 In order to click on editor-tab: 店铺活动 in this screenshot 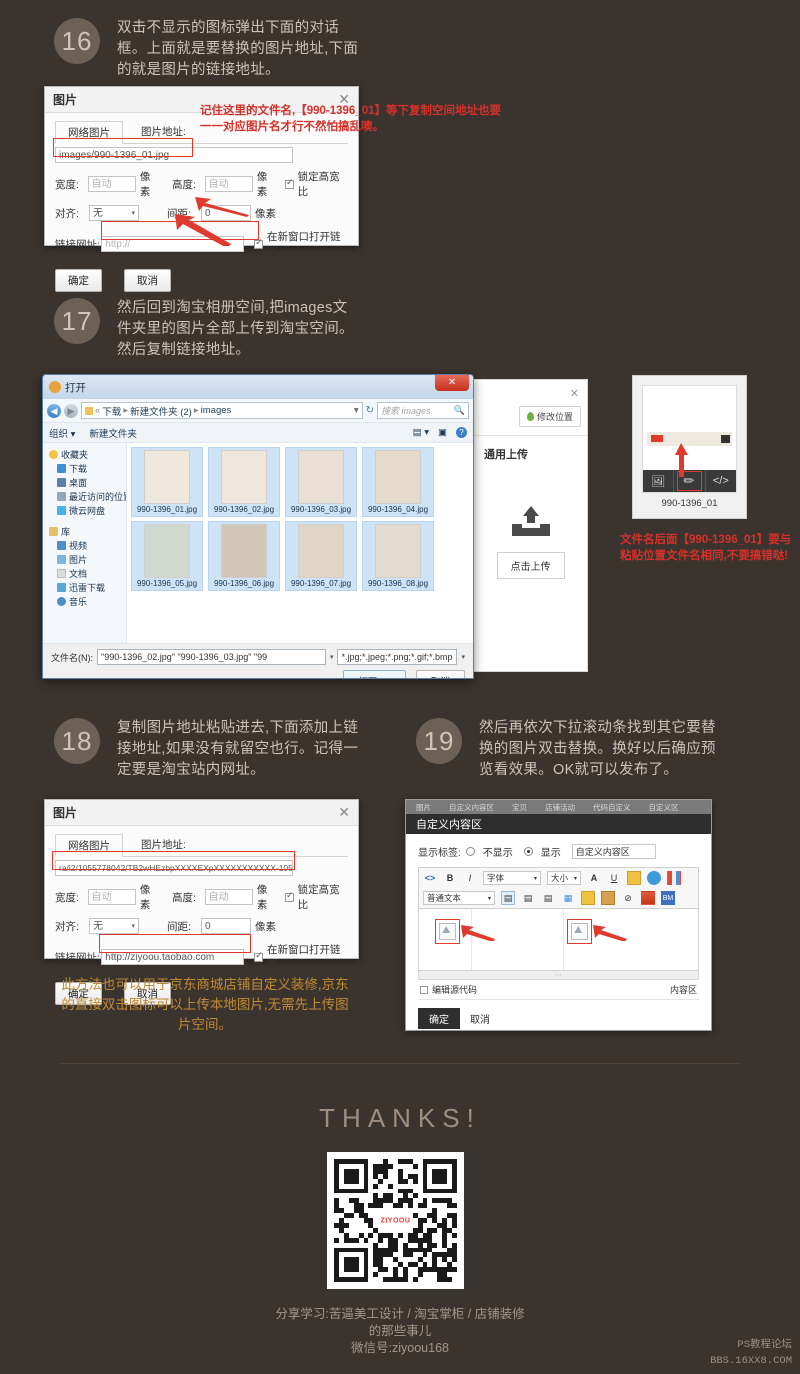, I will do `click(560, 807)`.